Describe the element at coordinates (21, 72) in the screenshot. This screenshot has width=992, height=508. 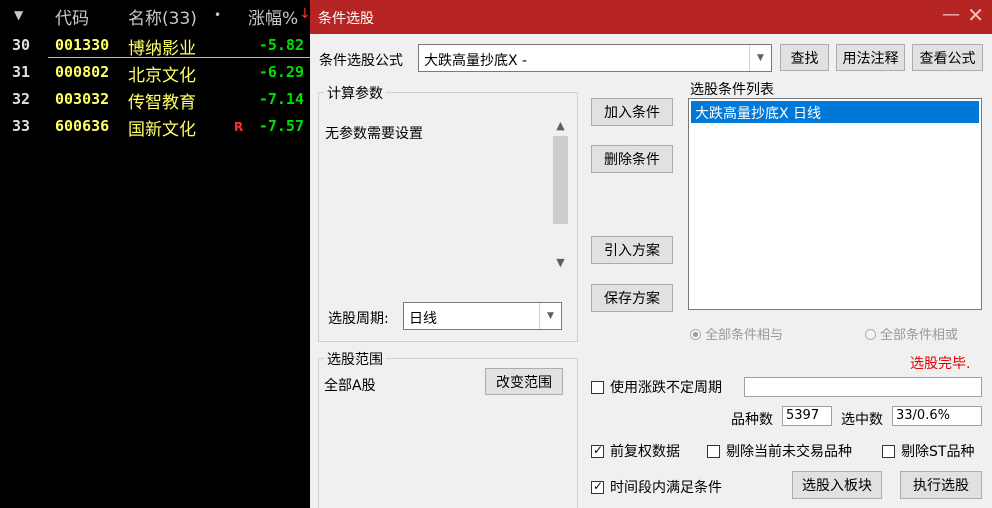
I see `row-index: 31` at that location.